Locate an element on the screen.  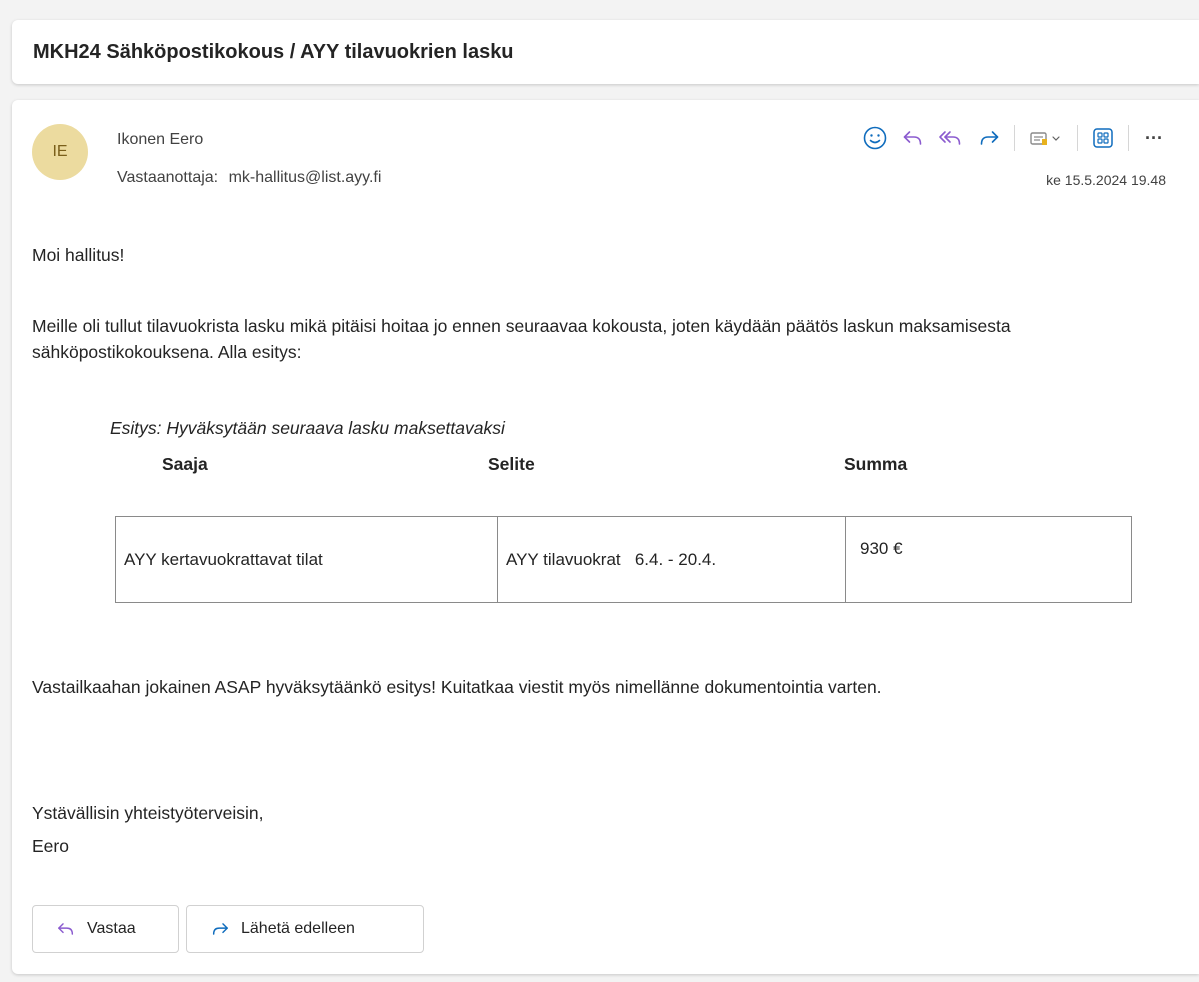
forward-footer-label: Lähetä edelleen is located at coordinates (298, 928).